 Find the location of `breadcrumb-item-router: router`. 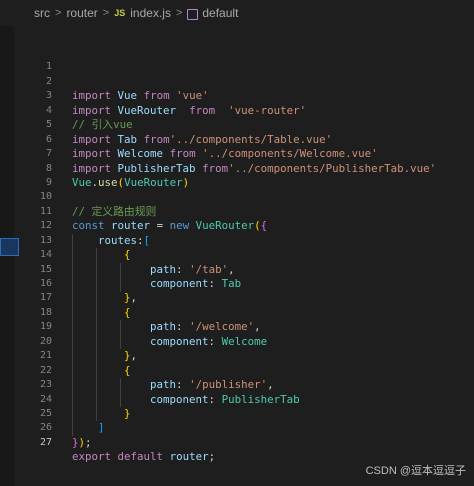

breadcrumb-item-router: router is located at coordinates (81, 13).